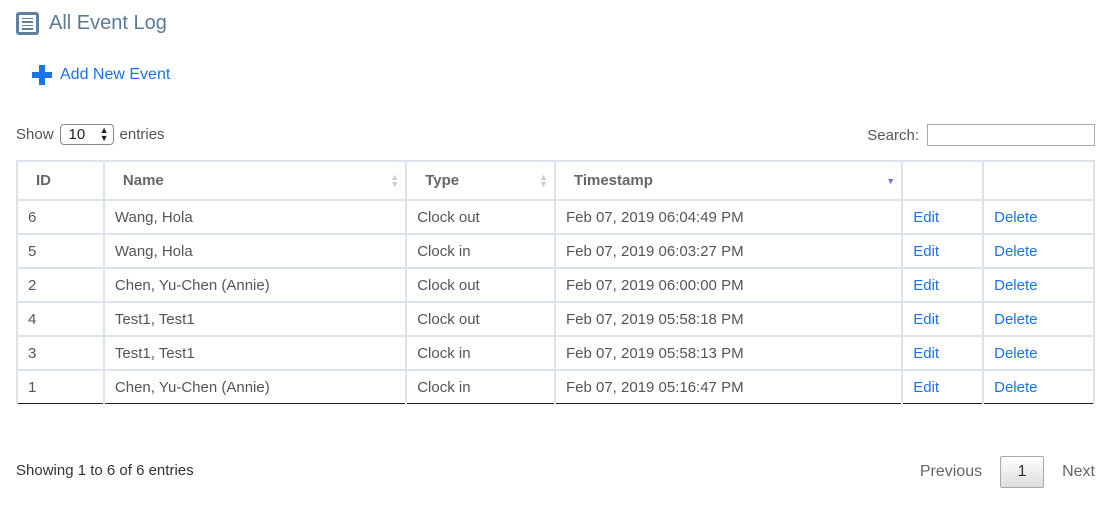 The image size is (1113, 507). What do you see at coordinates (60, 353) in the screenshot?
I see `cell-id: 3` at bounding box center [60, 353].